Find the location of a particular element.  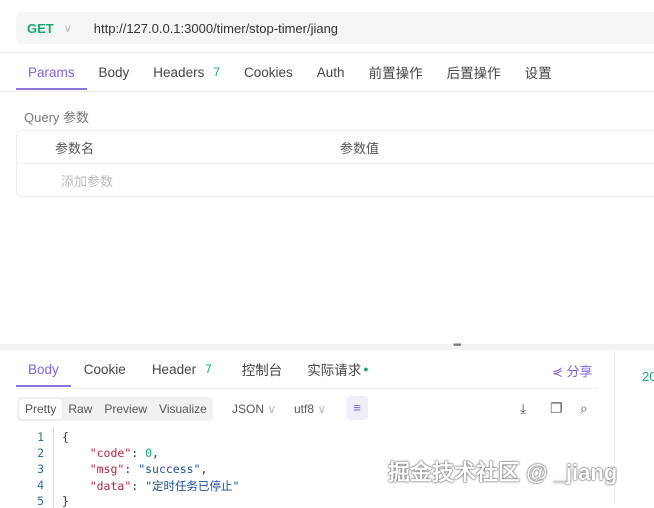

word-wrap-icon: ≡ is located at coordinates (357, 408).